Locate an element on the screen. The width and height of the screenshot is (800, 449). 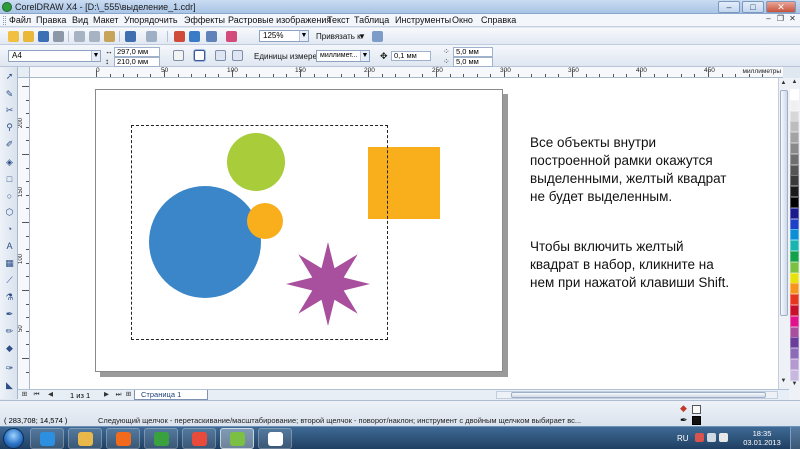
next-page-button: ▶ is located at coordinates (106, 395).